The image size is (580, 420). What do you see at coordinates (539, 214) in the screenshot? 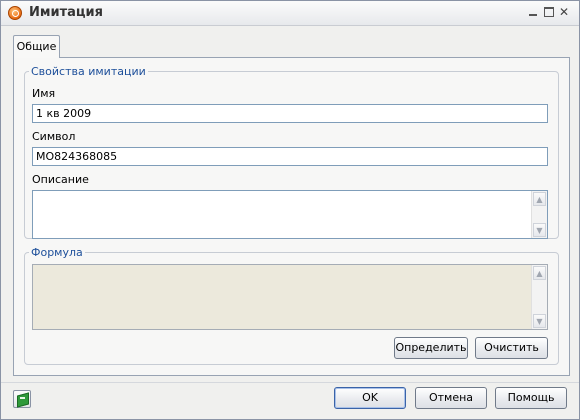
I see `description-scrollbar: ▲ ▼` at bounding box center [539, 214].